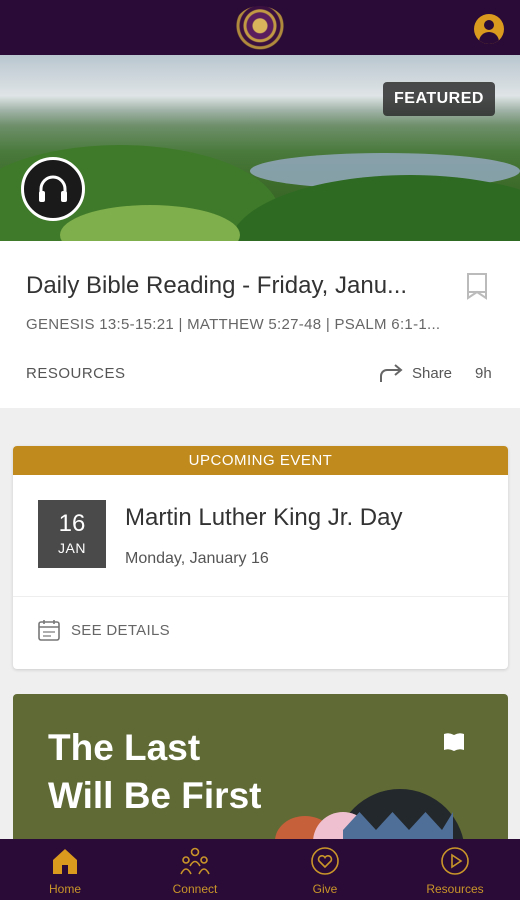  Describe the element at coordinates (195, 889) in the screenshot. I see `tab-label: Connect` at that location.